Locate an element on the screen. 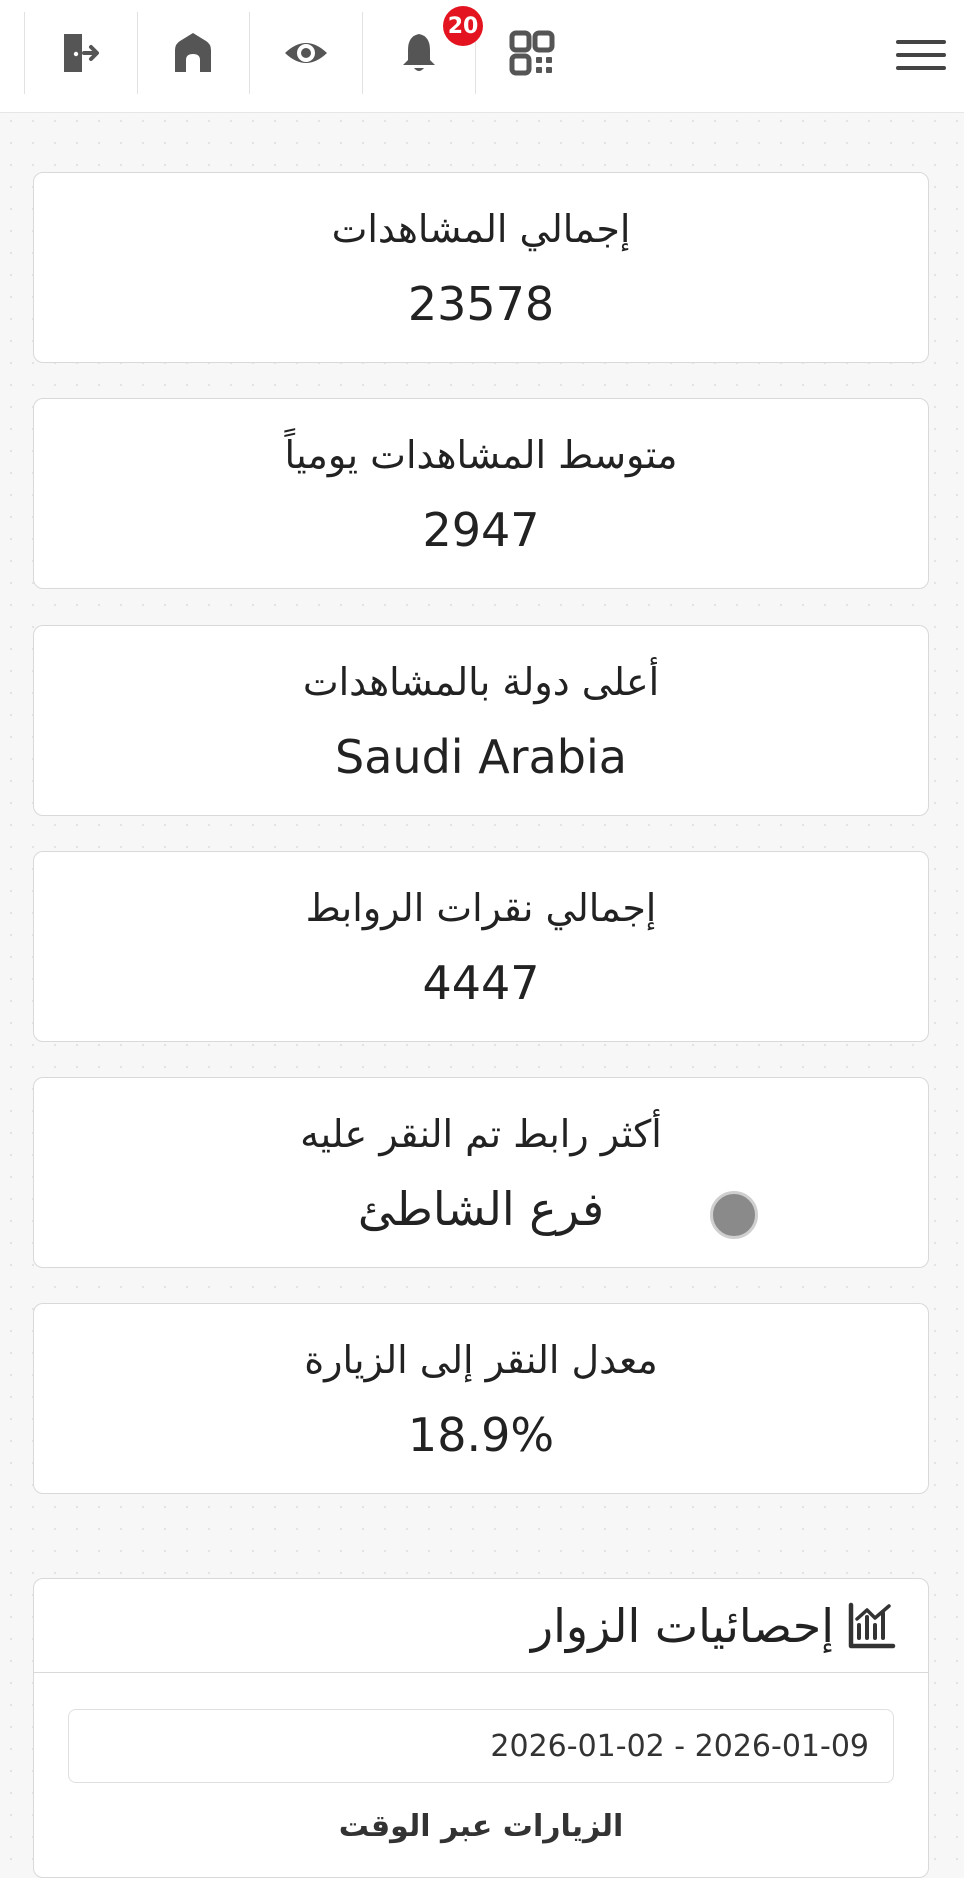 This screenshot has width=964, height=1878. stat-card-top-link: أكثر رابط تم النقر عليه فرع الشاطئ is located at coordinates (481, 1172).